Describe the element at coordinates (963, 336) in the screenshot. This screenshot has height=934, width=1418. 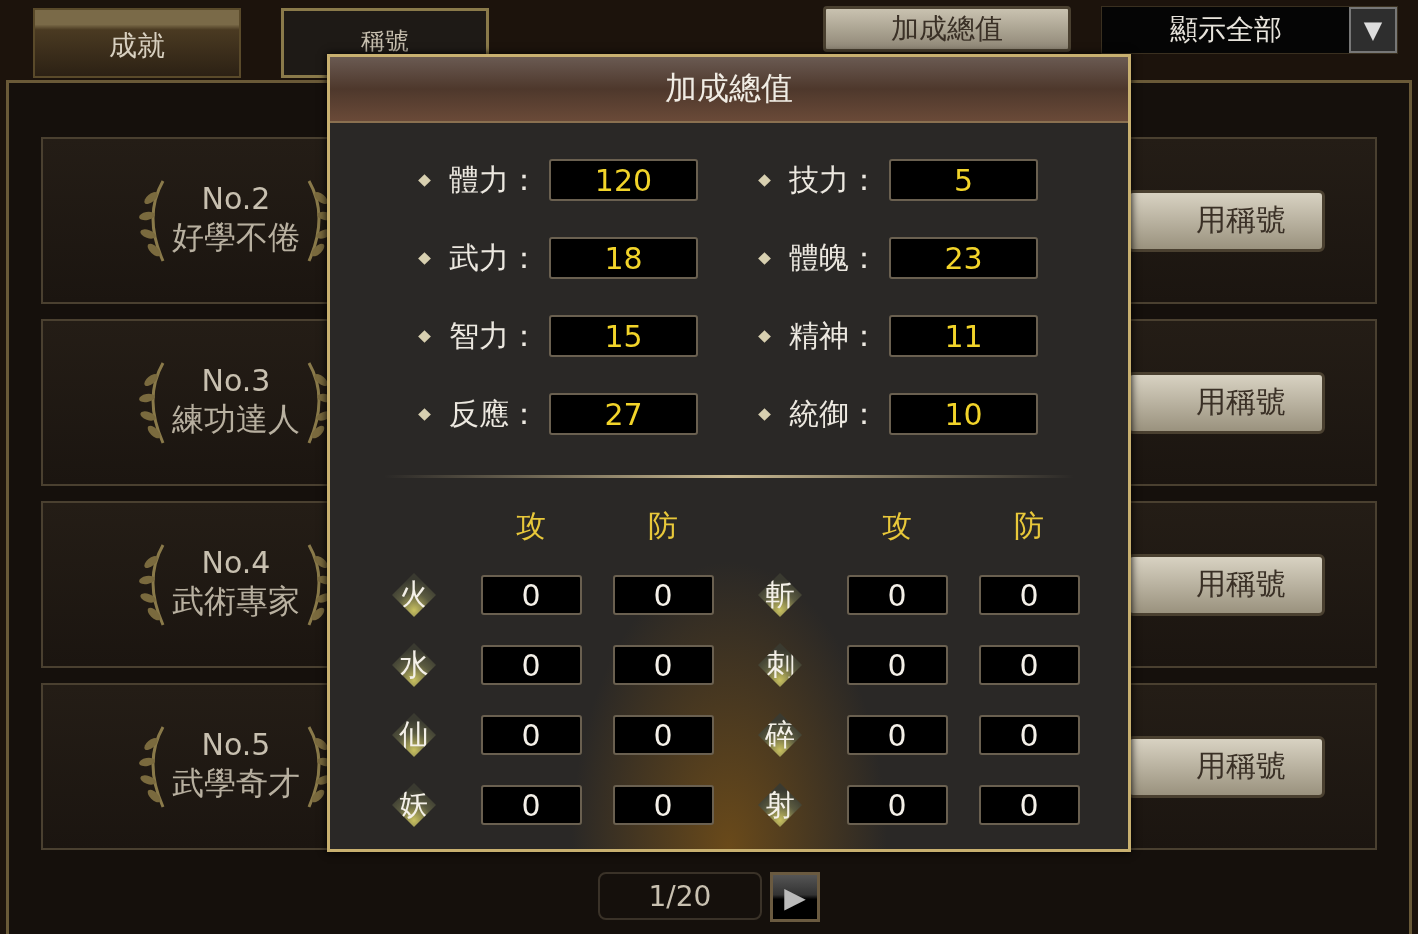
I see `stat-value: 11` at that location.